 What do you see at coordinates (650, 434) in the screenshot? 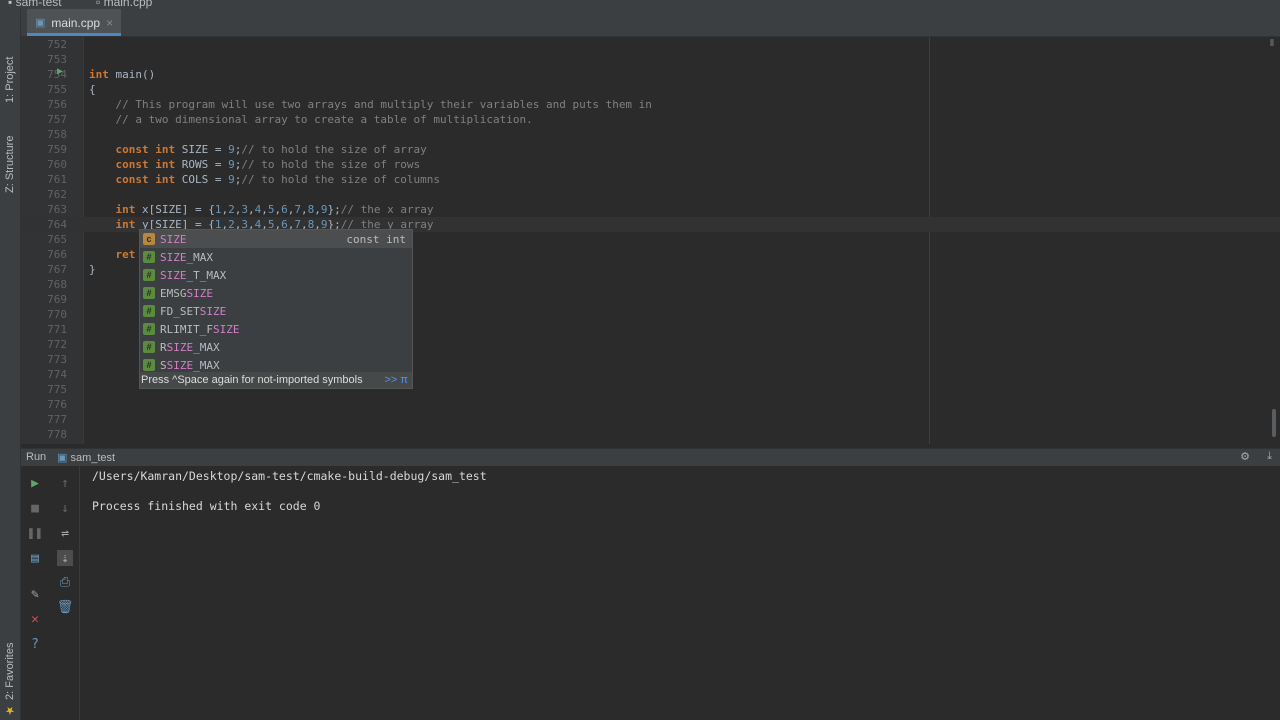
I see `code-line: 778` at bounding box center [650, 434].